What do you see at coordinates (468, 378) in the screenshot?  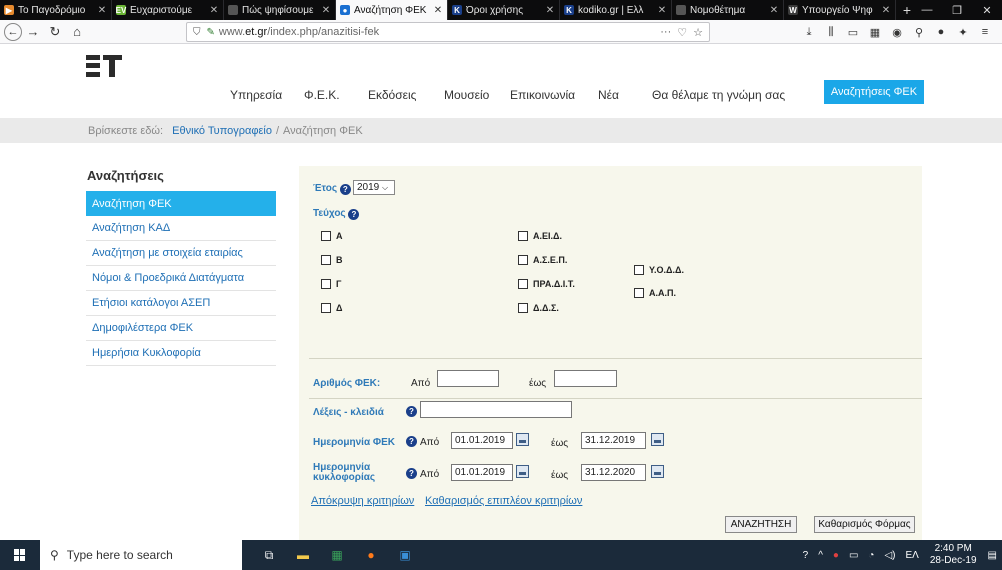 I see `fek-number-from-input` at bounding box center [468, 378].